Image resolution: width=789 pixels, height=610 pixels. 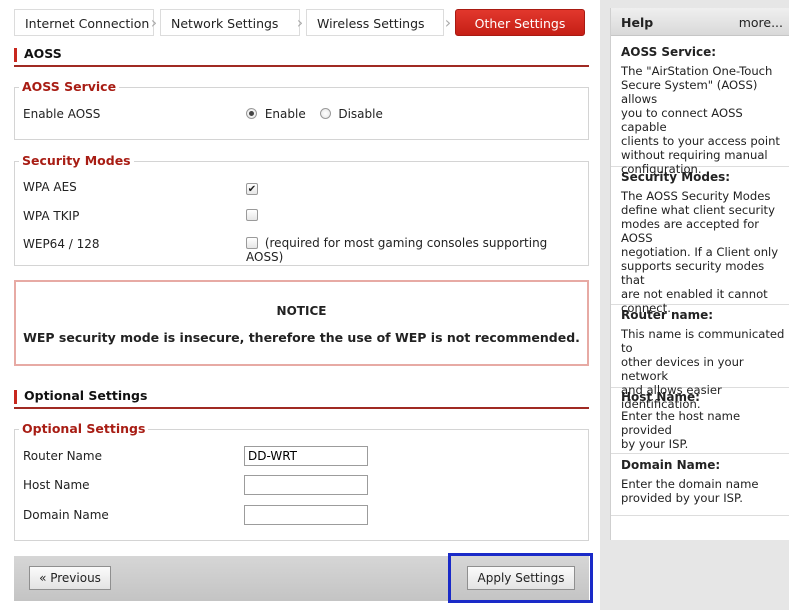 What do you see at coordinates (86, 395) in the screenshot?
I see `section-title: Optional Settings` at bounding box center [86, 395].